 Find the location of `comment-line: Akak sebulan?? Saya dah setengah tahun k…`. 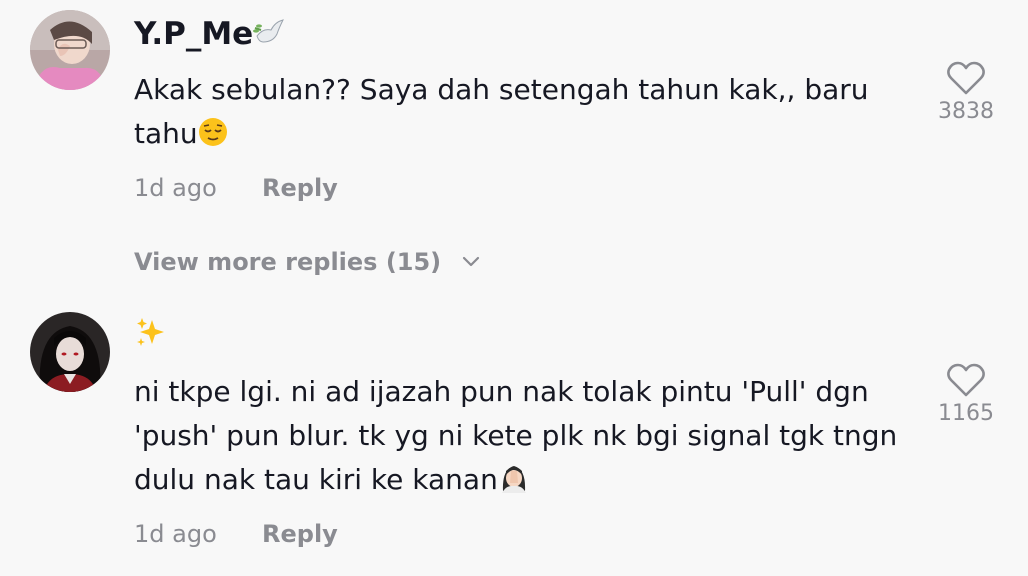

comment-line: Akak sebulan?? Saya dah setengah tahun k… is located at coordinates (501, 89).